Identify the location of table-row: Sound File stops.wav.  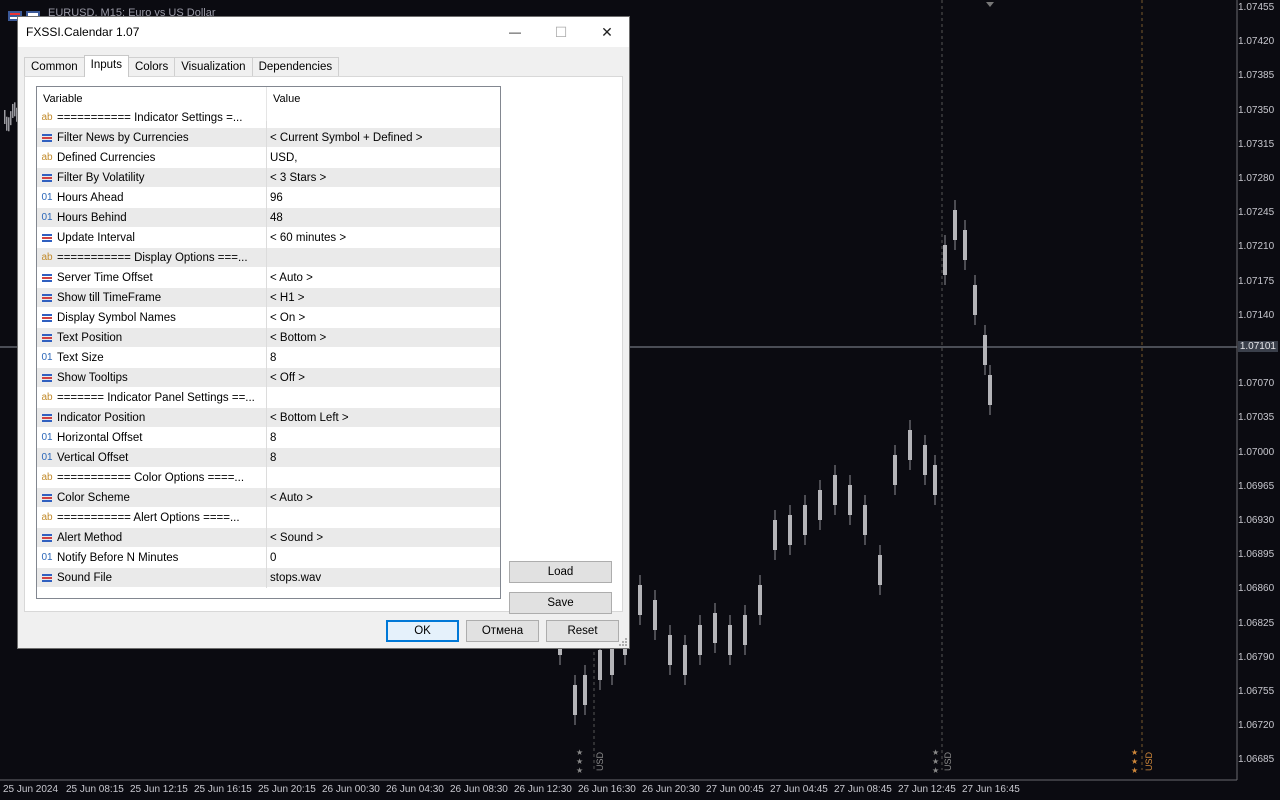
(268, 577).